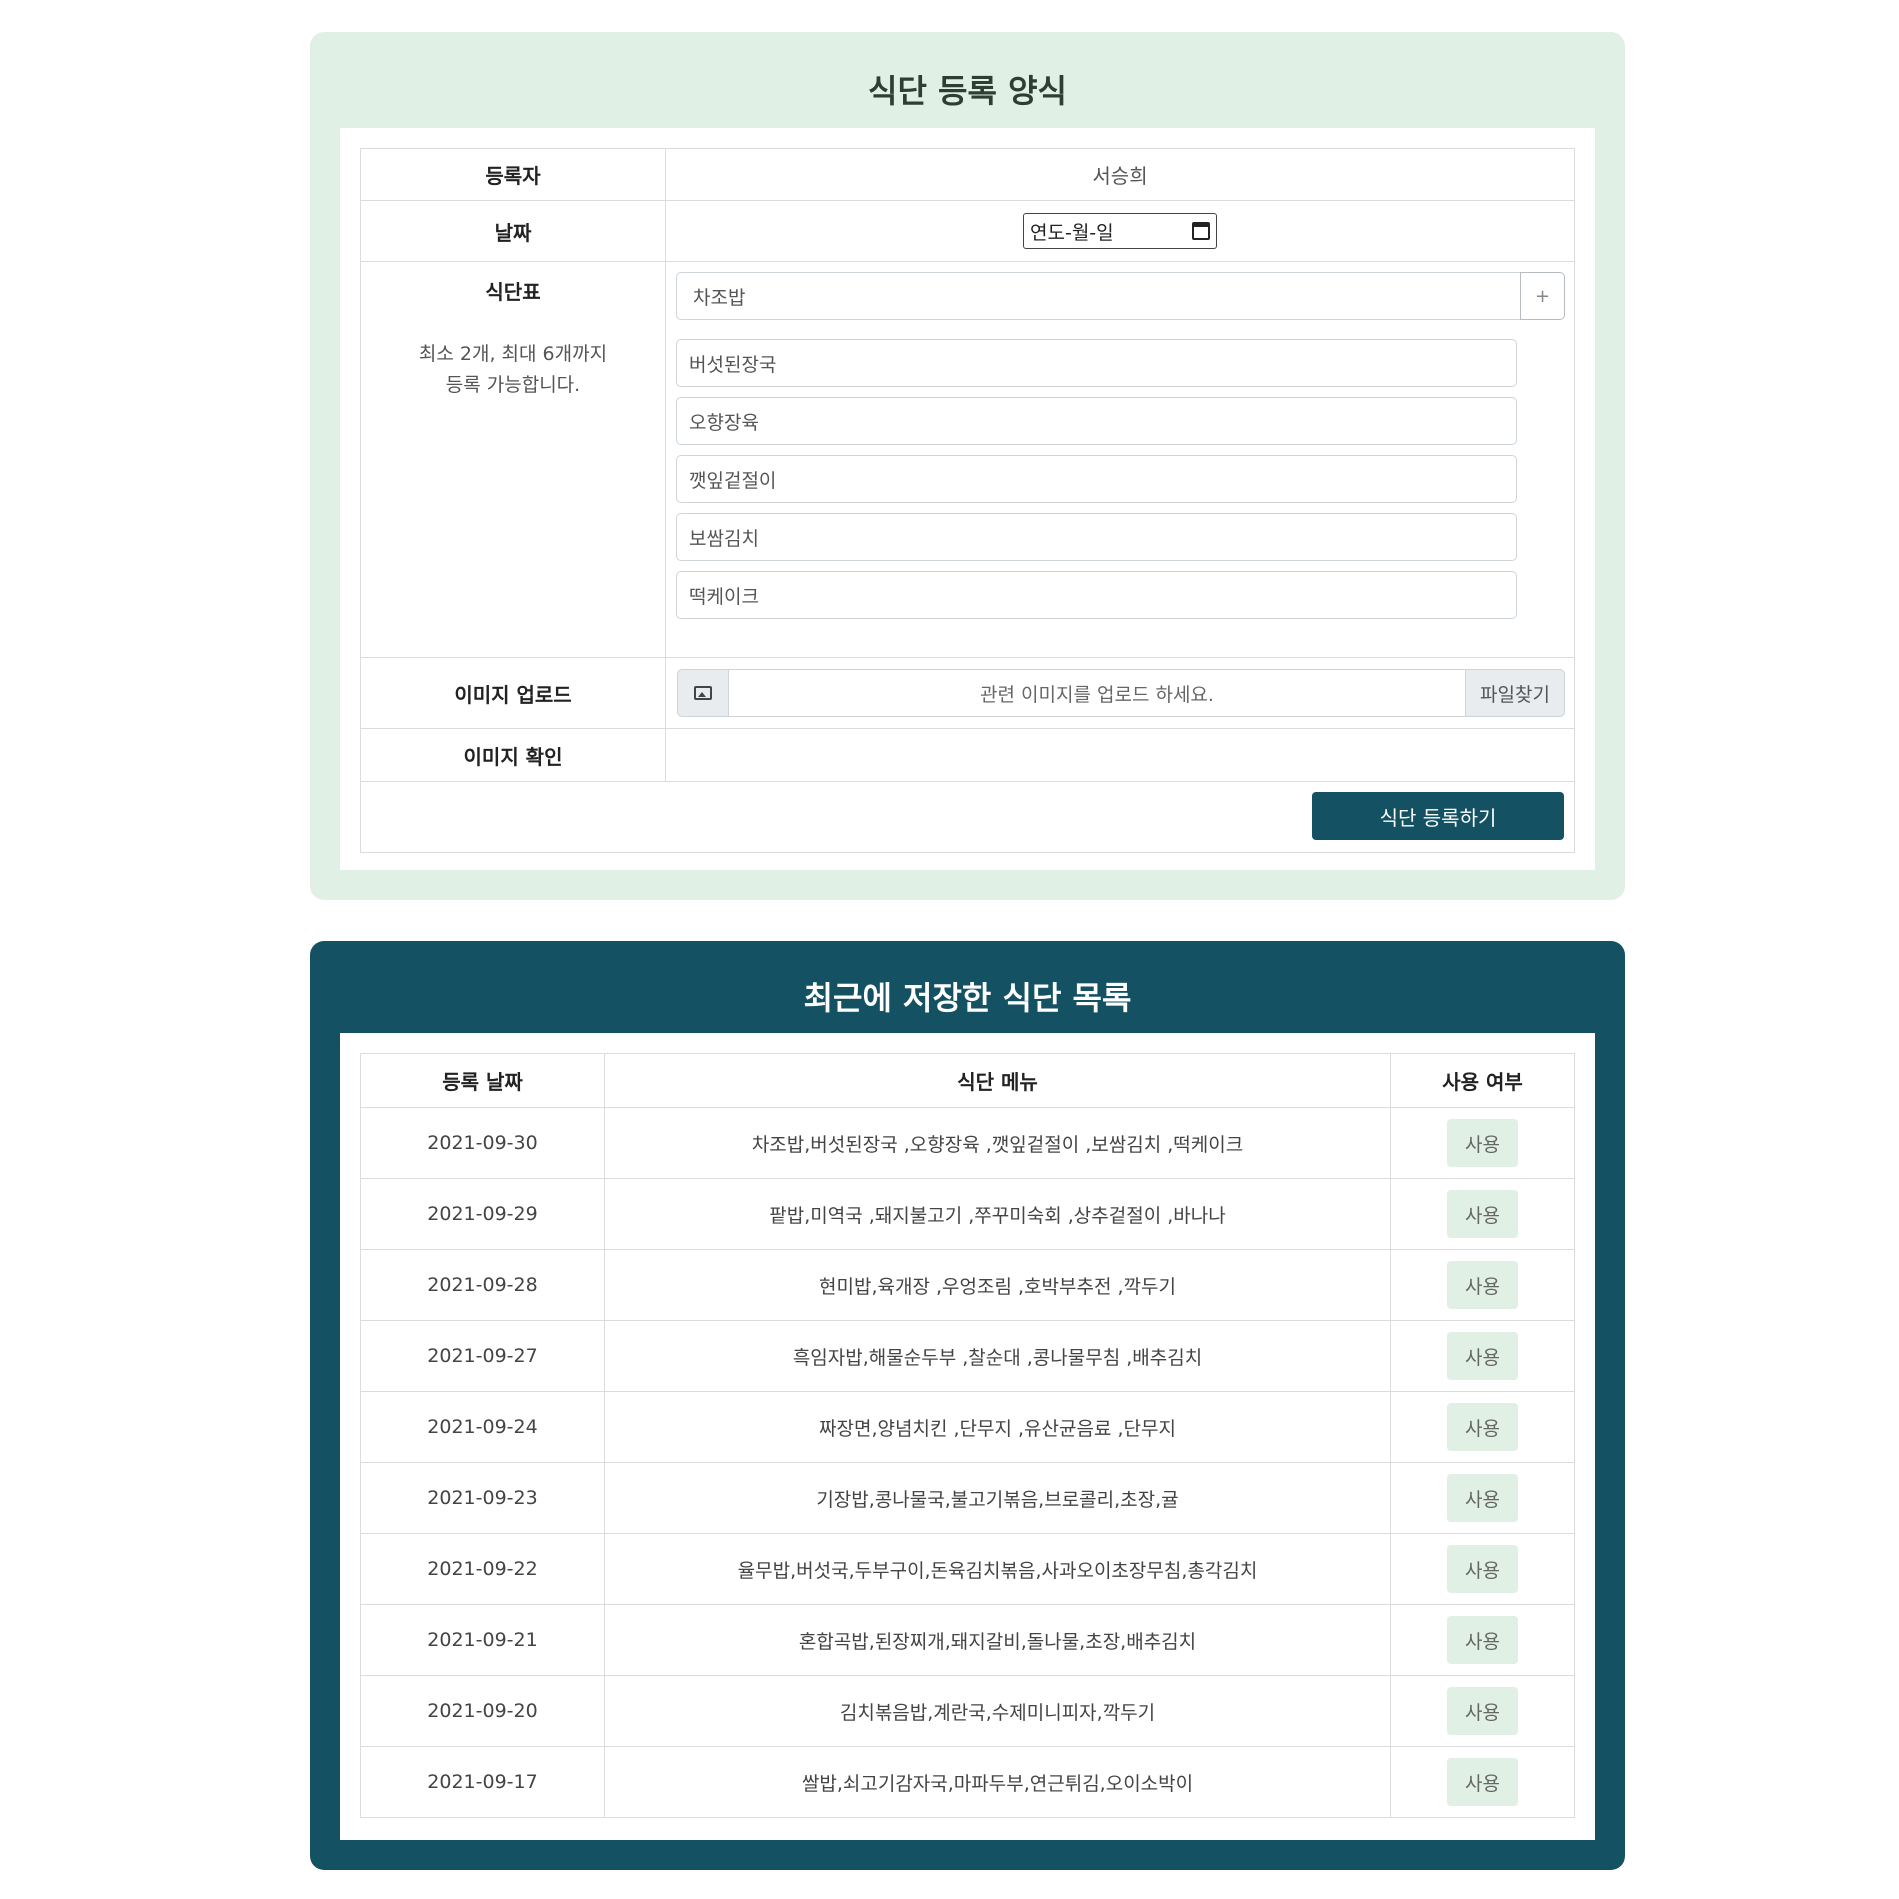 This screenshot has height=1899, width=1899. What do you see at coordinates (482, 1569) in the screenshot?
I see `row-date: 2021-09-22` at bounding box center [482, 1569].